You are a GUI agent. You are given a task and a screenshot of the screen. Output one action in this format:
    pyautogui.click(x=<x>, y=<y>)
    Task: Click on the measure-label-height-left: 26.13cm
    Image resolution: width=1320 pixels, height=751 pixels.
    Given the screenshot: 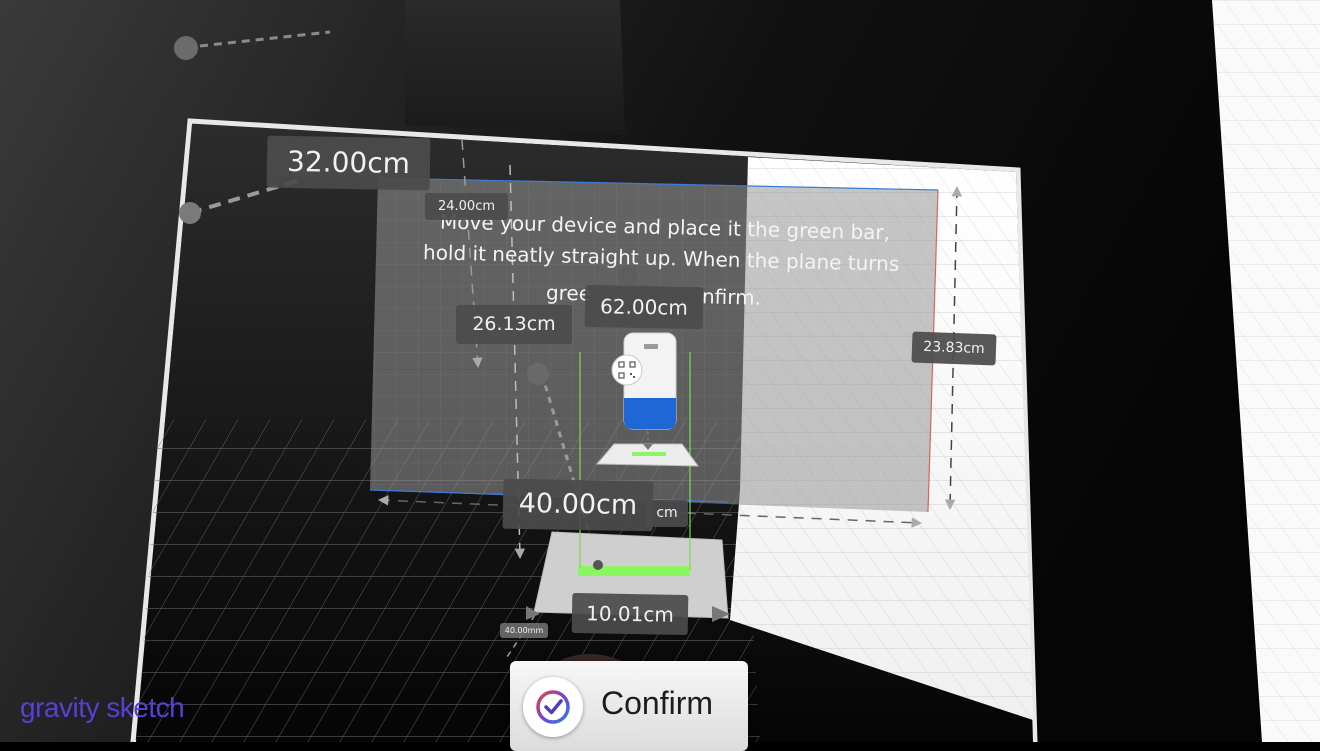 What is the action you would take?
    pyautogui.click(x=514, y=324)
    